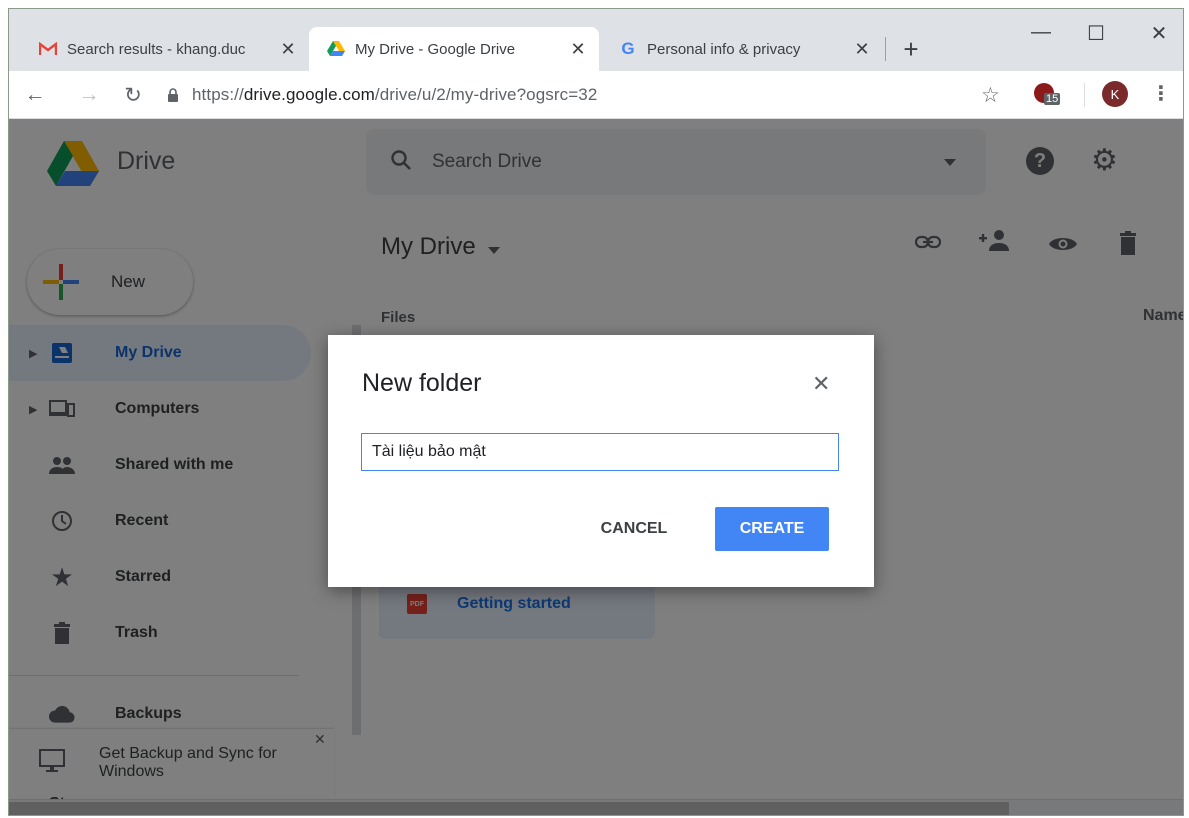 Image resolution: width=1189 pixels, height=818 pixels. I want to click on url-host: drive.google.com, so click(309, 94).